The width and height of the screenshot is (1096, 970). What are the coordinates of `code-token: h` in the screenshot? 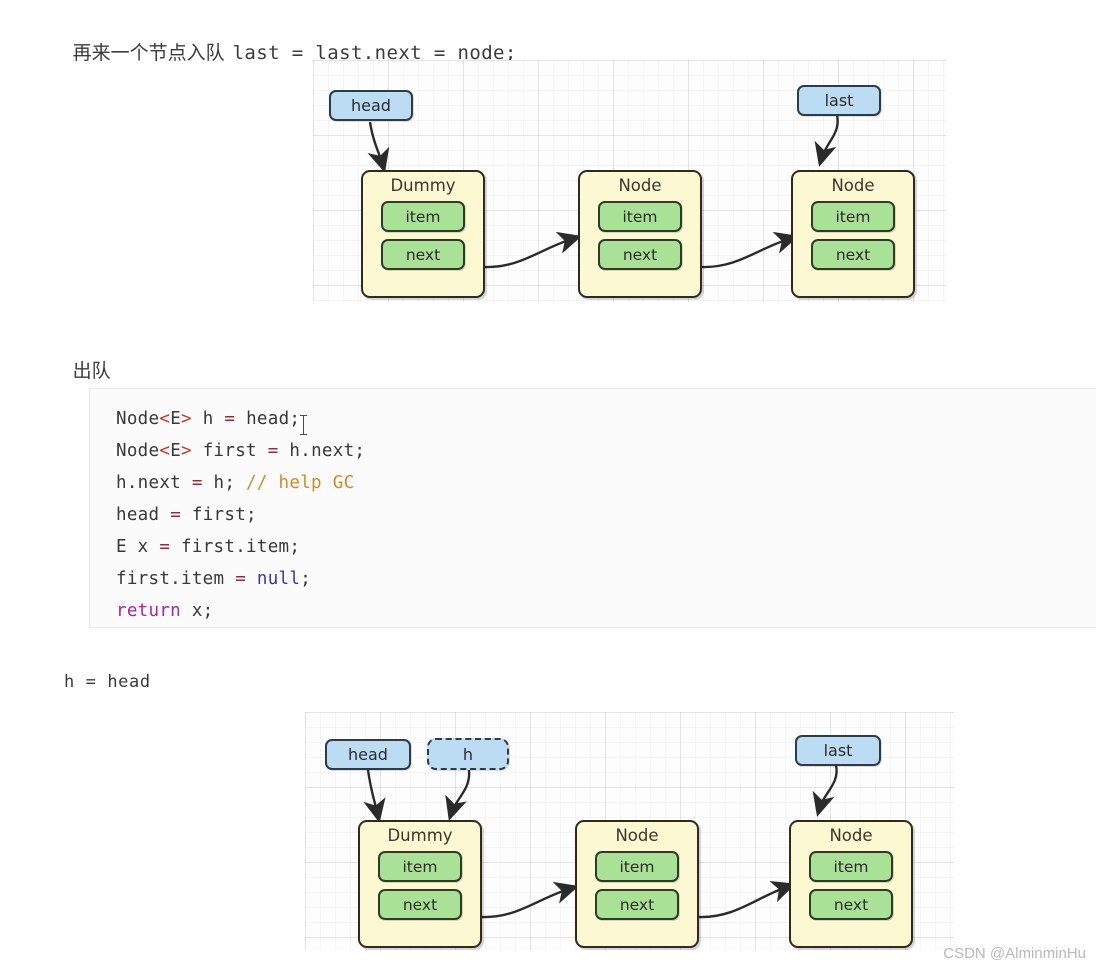 It's located at (208, 419).